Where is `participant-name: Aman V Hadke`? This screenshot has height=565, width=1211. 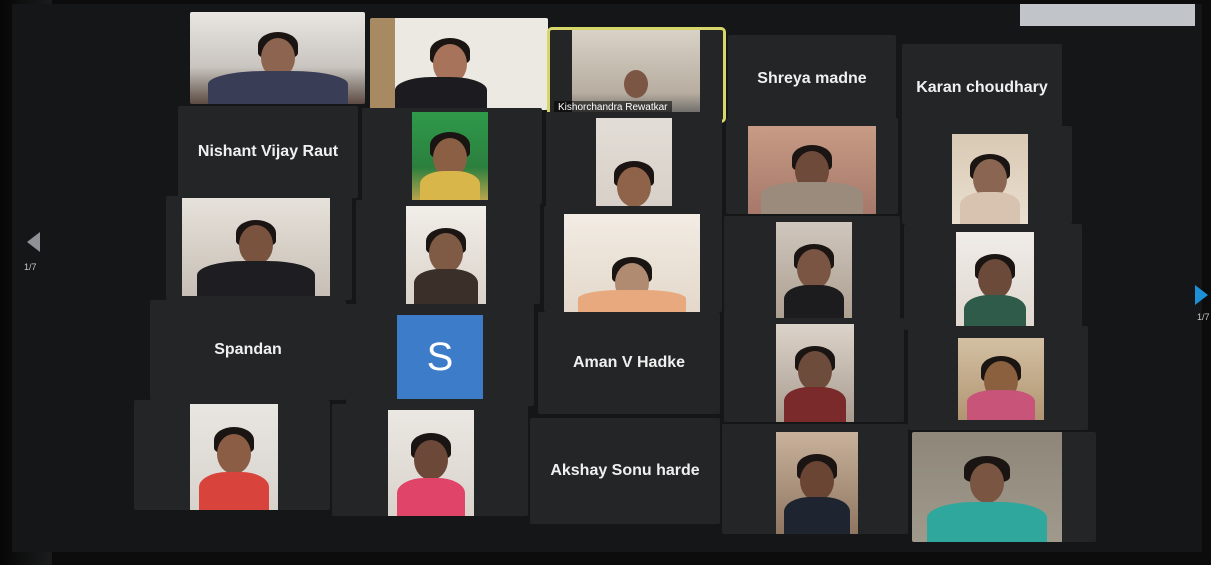
participant-name: Aman V Hadke is located at coordinates (629, 362).